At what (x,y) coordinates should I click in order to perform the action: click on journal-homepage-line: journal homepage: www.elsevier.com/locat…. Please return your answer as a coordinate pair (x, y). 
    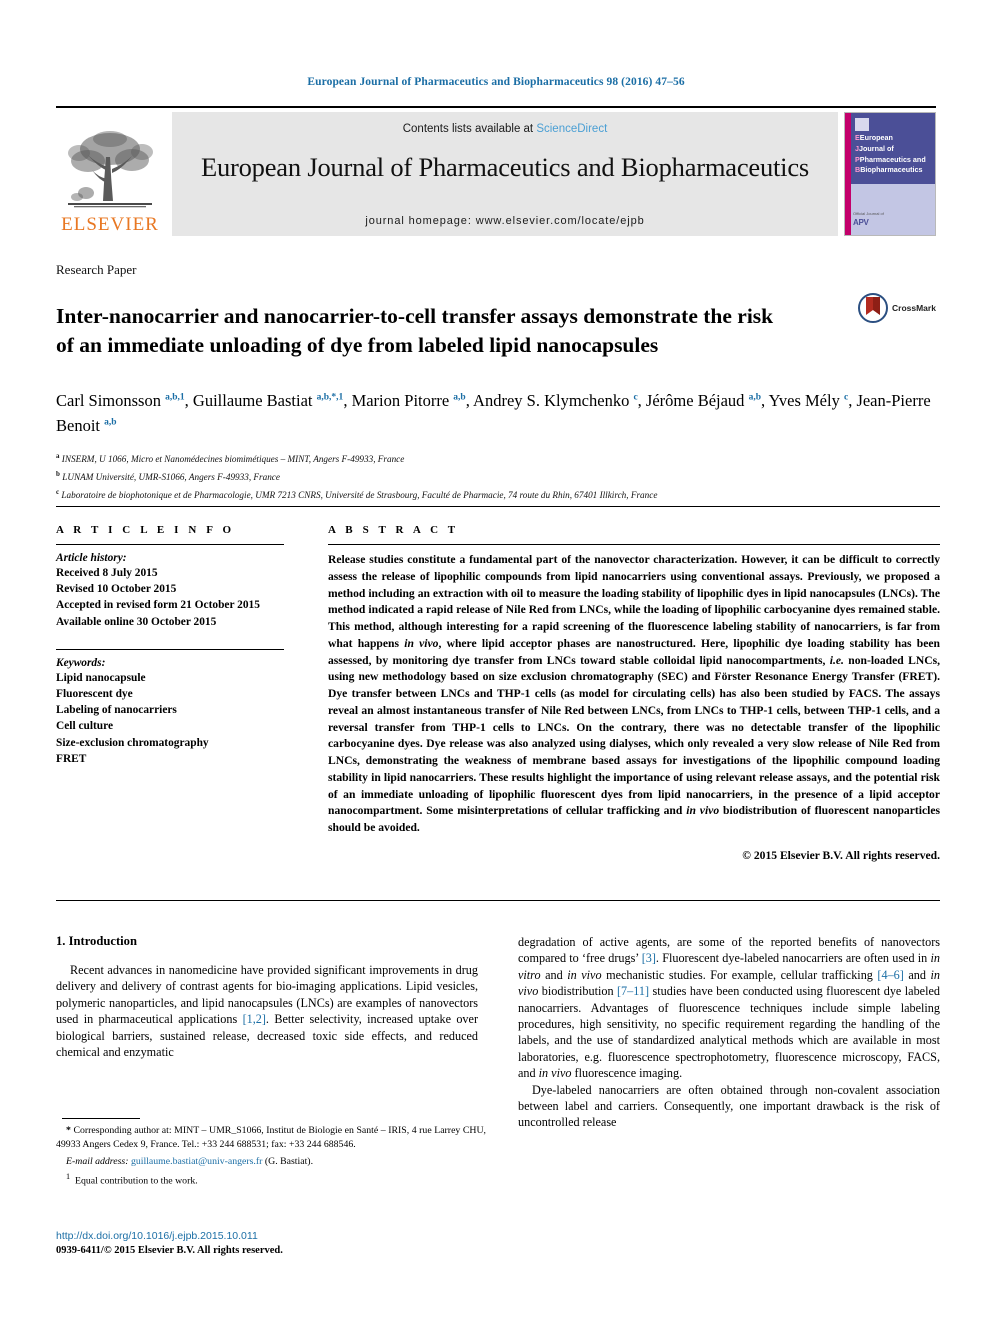
    Looking at the image, I should click on (505, 221).